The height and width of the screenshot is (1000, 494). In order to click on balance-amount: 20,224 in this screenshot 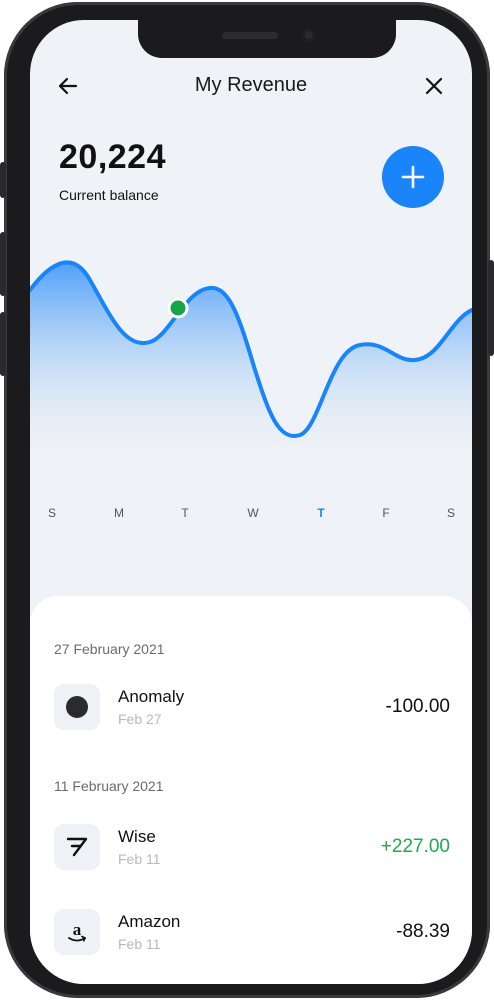, I will do `click(112, 157)`.